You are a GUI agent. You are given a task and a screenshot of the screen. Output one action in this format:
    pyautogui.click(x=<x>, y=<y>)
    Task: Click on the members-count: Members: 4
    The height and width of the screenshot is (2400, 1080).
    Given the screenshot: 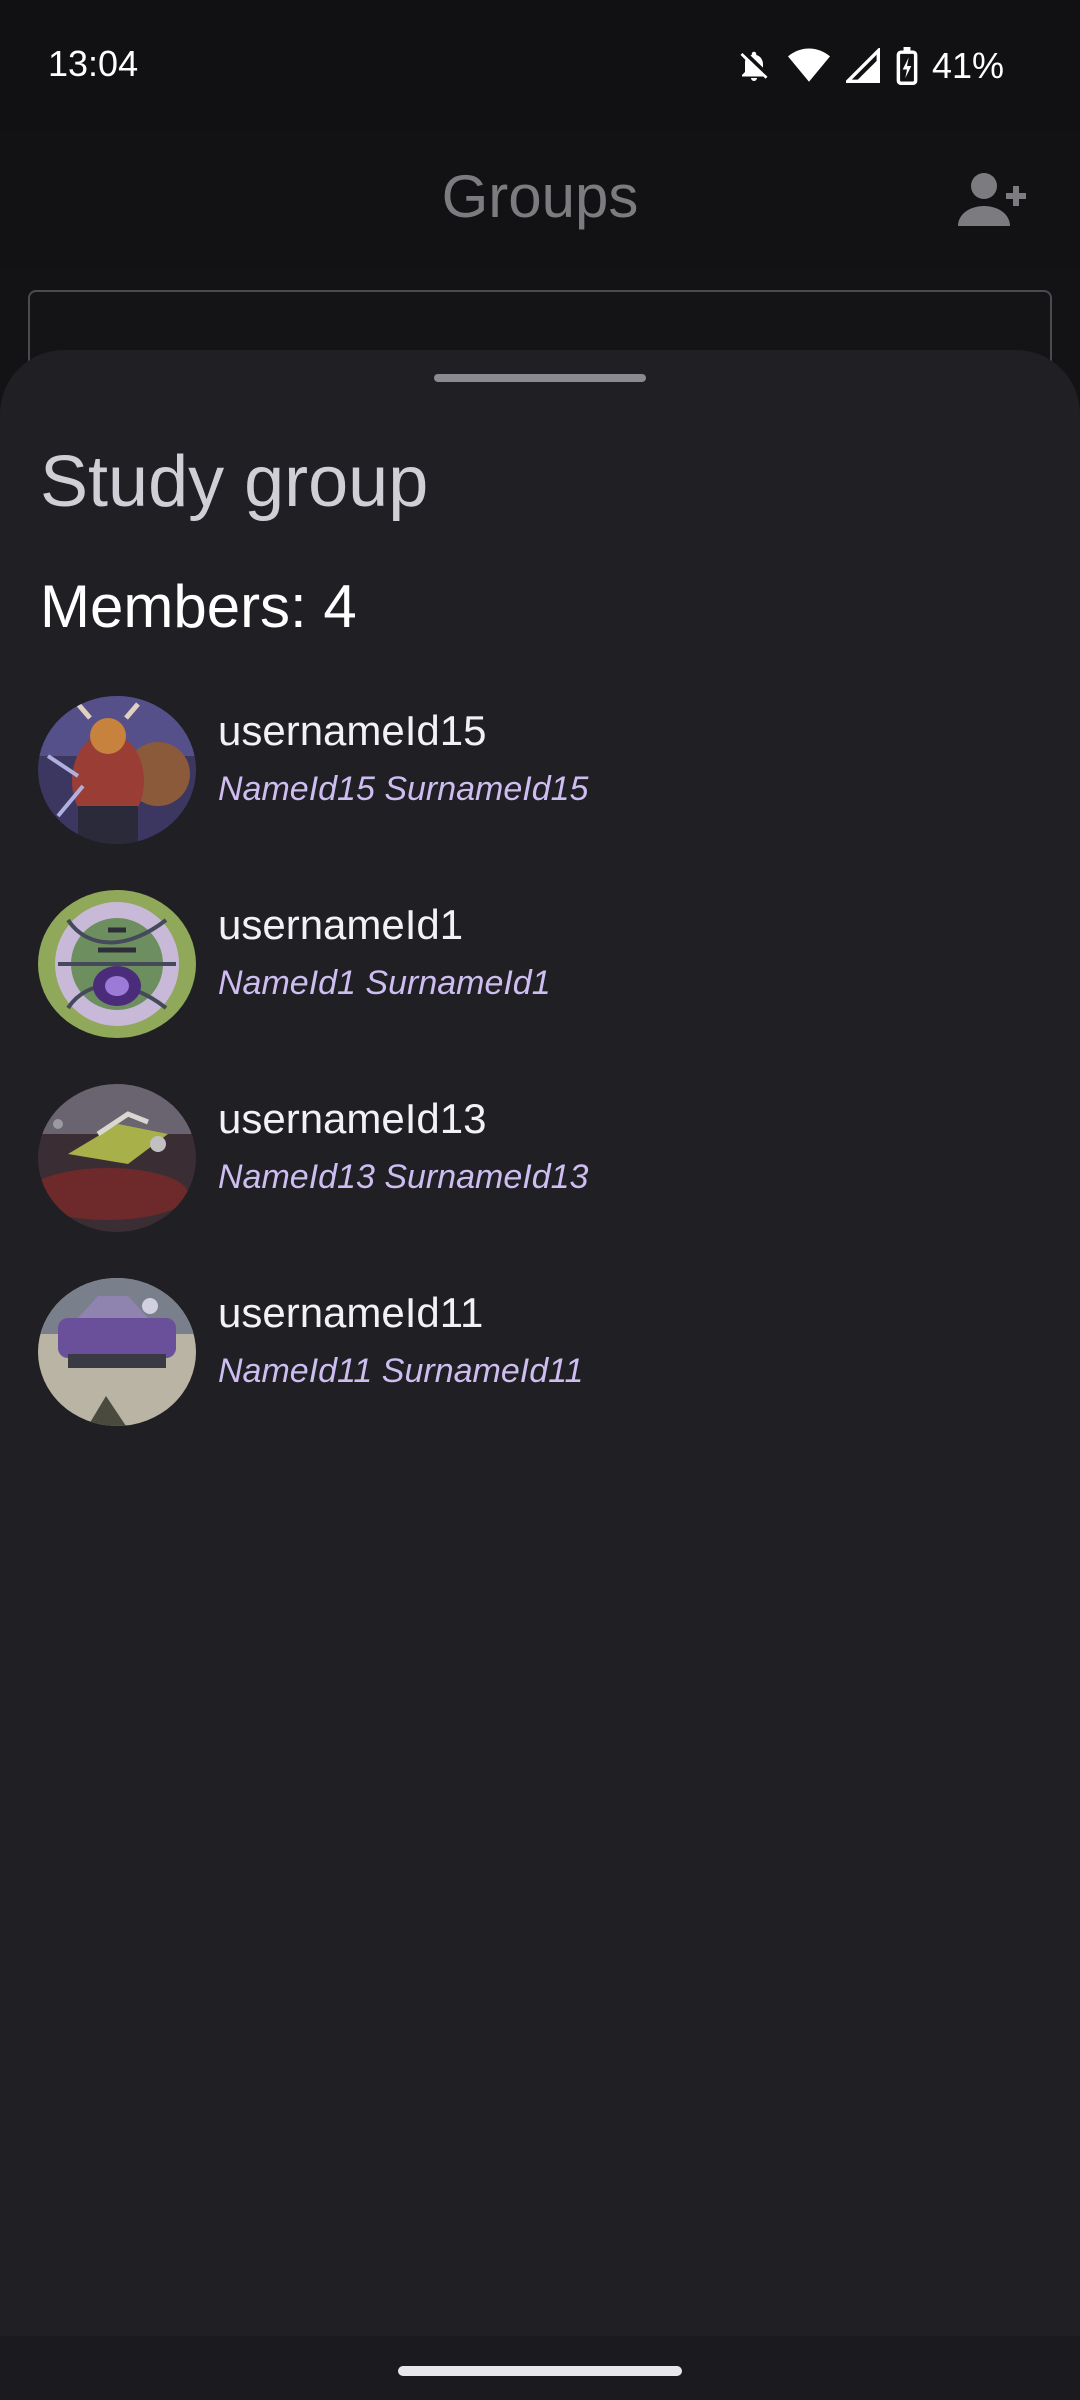 What is the action you would take?
    pyautogui.click(x=198, y=606)
    